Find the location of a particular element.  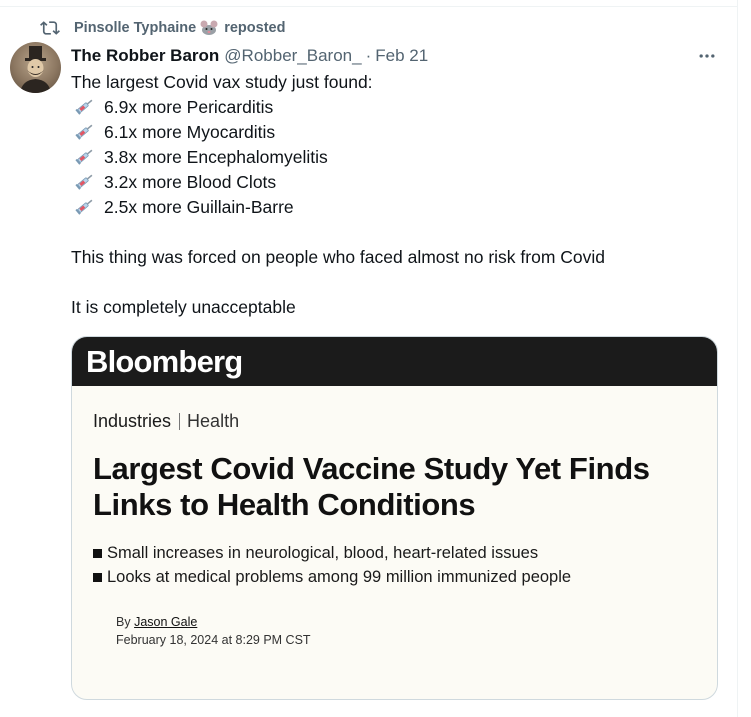

article-section: Industries Health is located at coordinates (166, 421).